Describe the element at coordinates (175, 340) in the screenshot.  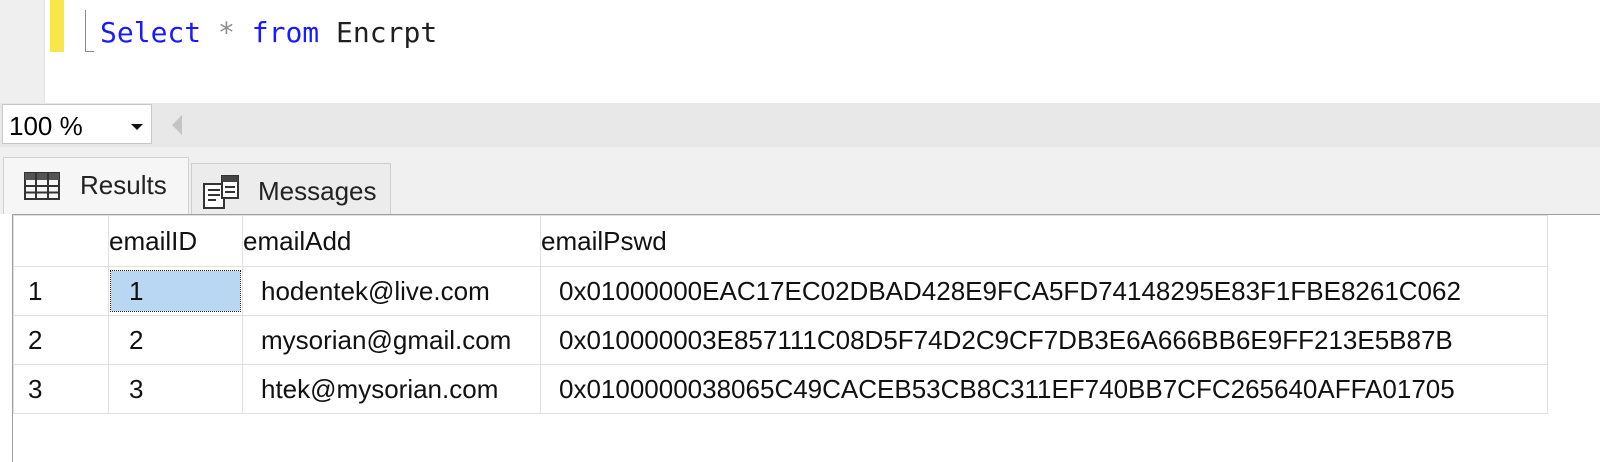
I see `cell: 2` at that location.